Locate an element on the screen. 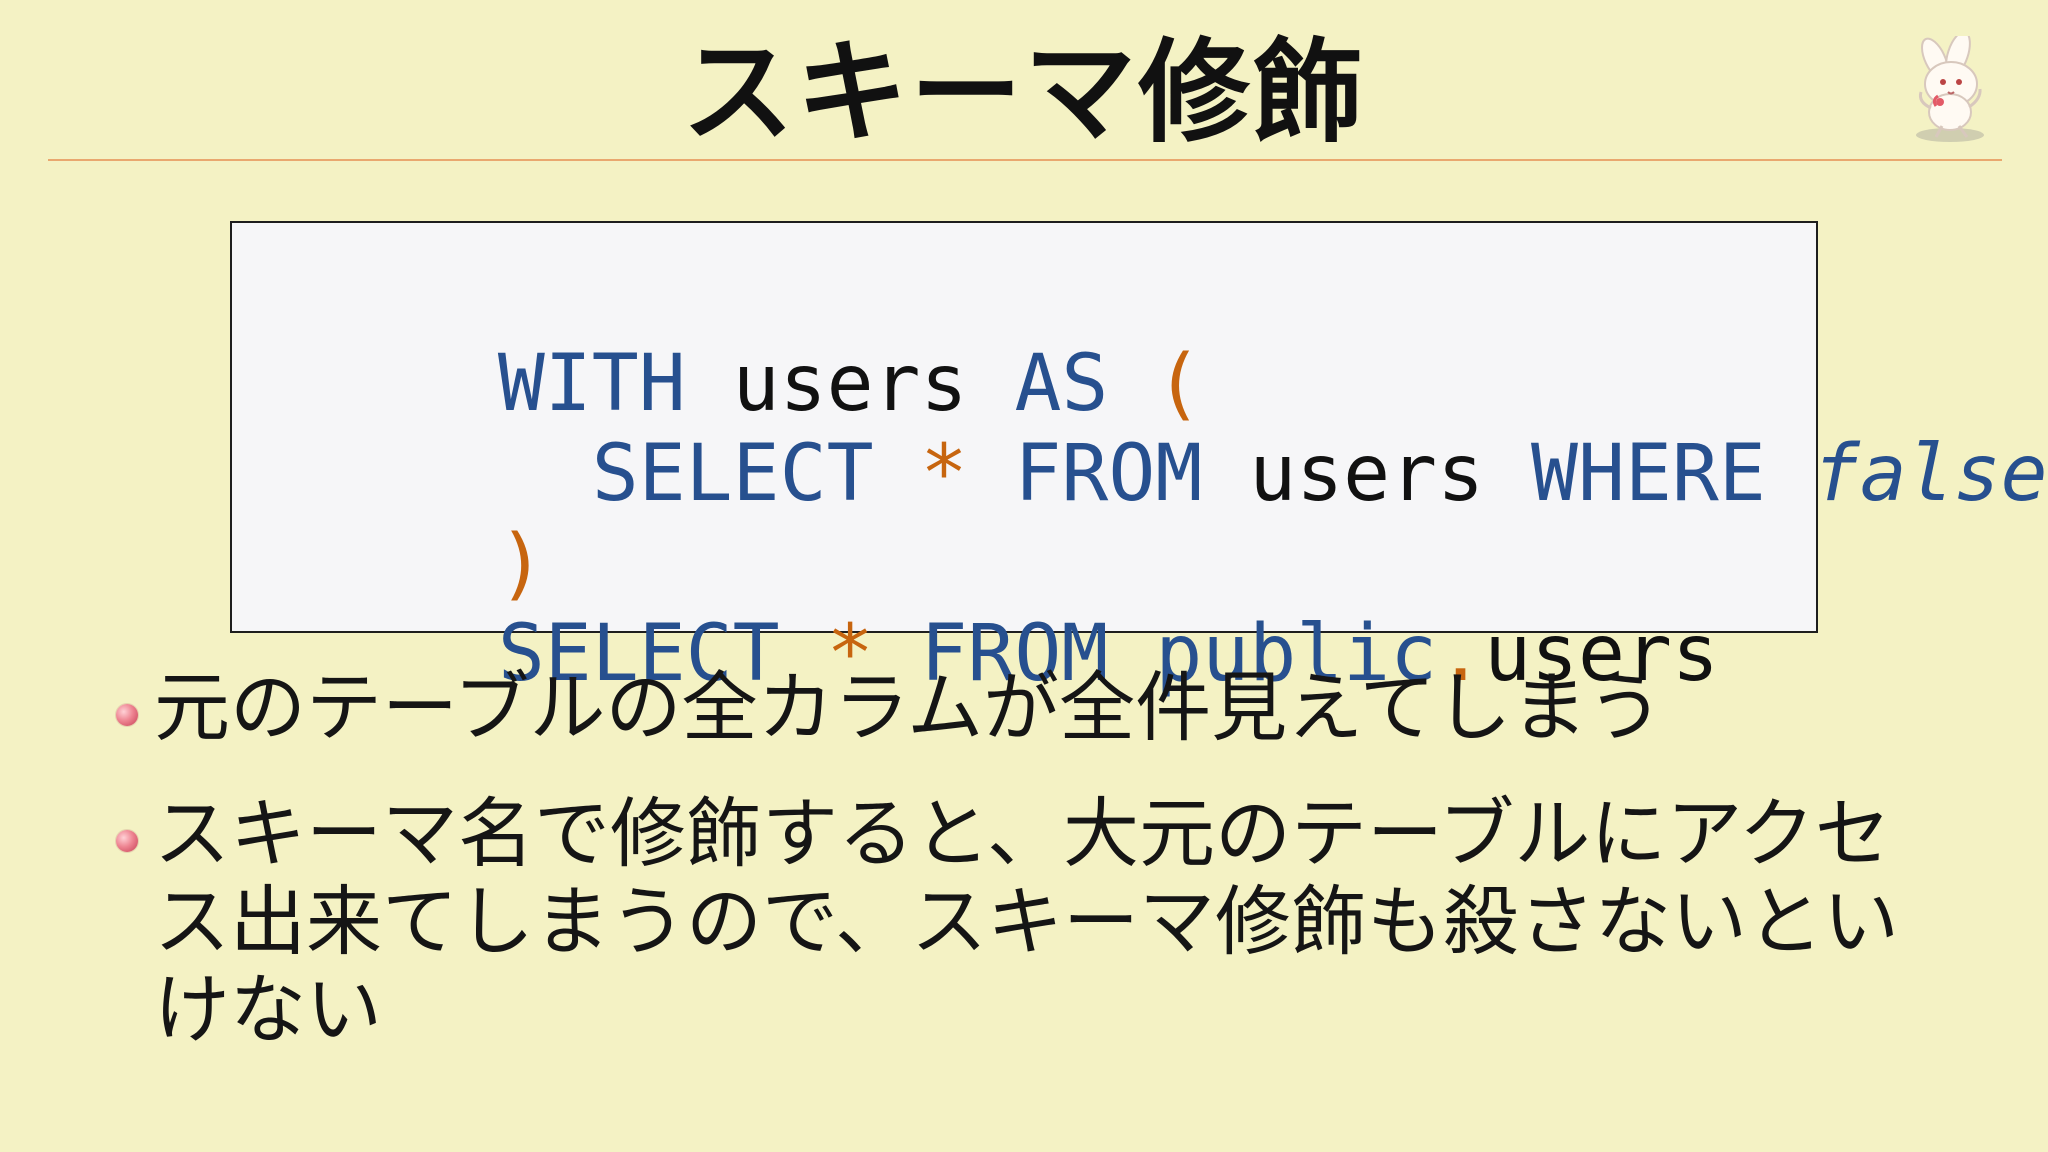 This screenshot has height=1152, width=2048. code-token: false is located at coordinates (1930, 474).